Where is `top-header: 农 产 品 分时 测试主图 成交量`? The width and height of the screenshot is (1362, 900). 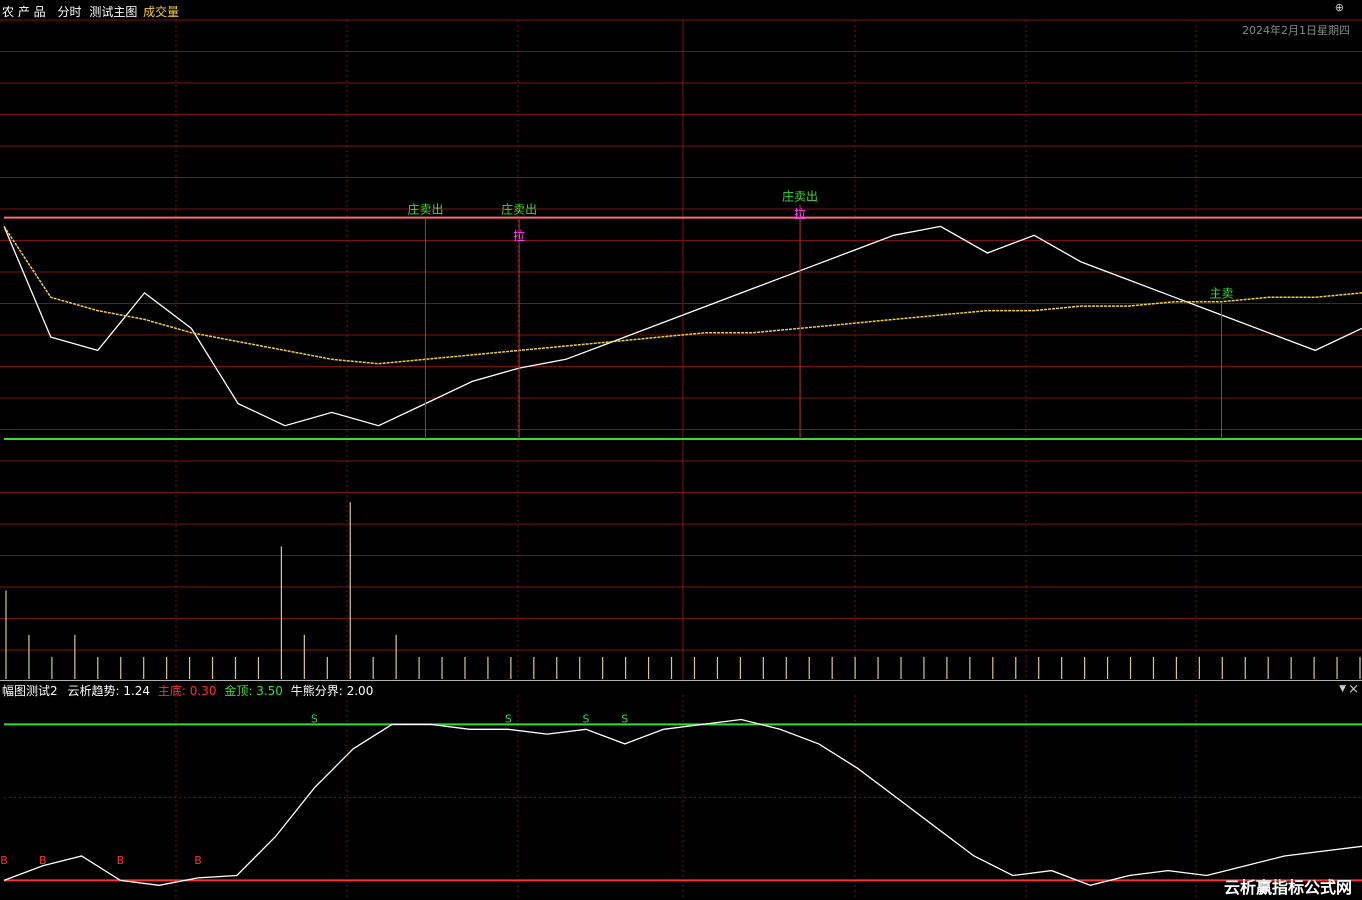
top-header: 农 产 品 分时 测试主图 成交量 is located at coordinates (90, 11).